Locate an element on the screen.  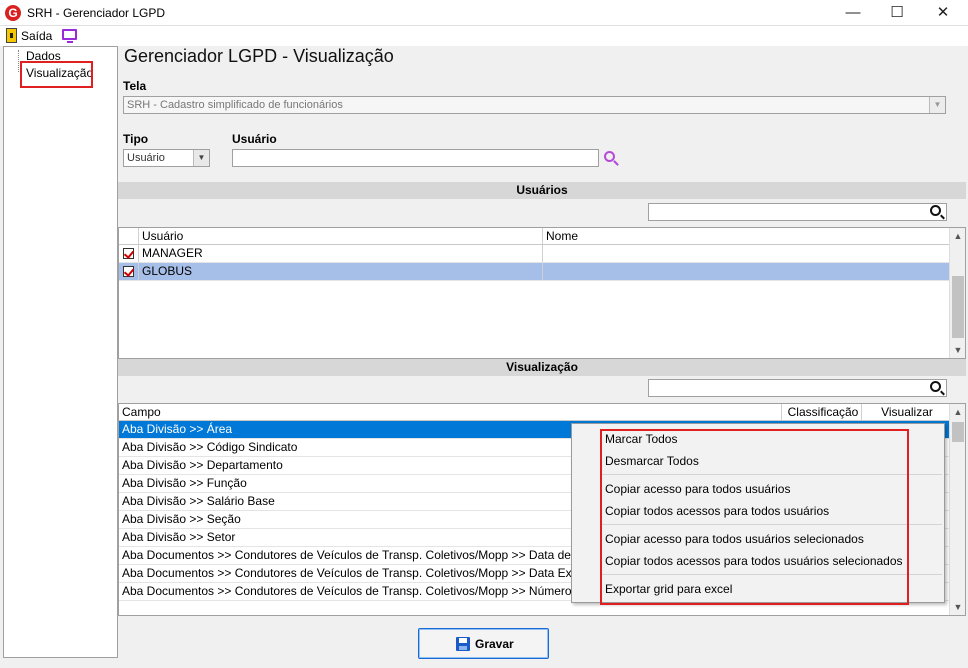
table-row-selected: GLOBUS is located at coordinates (534, 272).